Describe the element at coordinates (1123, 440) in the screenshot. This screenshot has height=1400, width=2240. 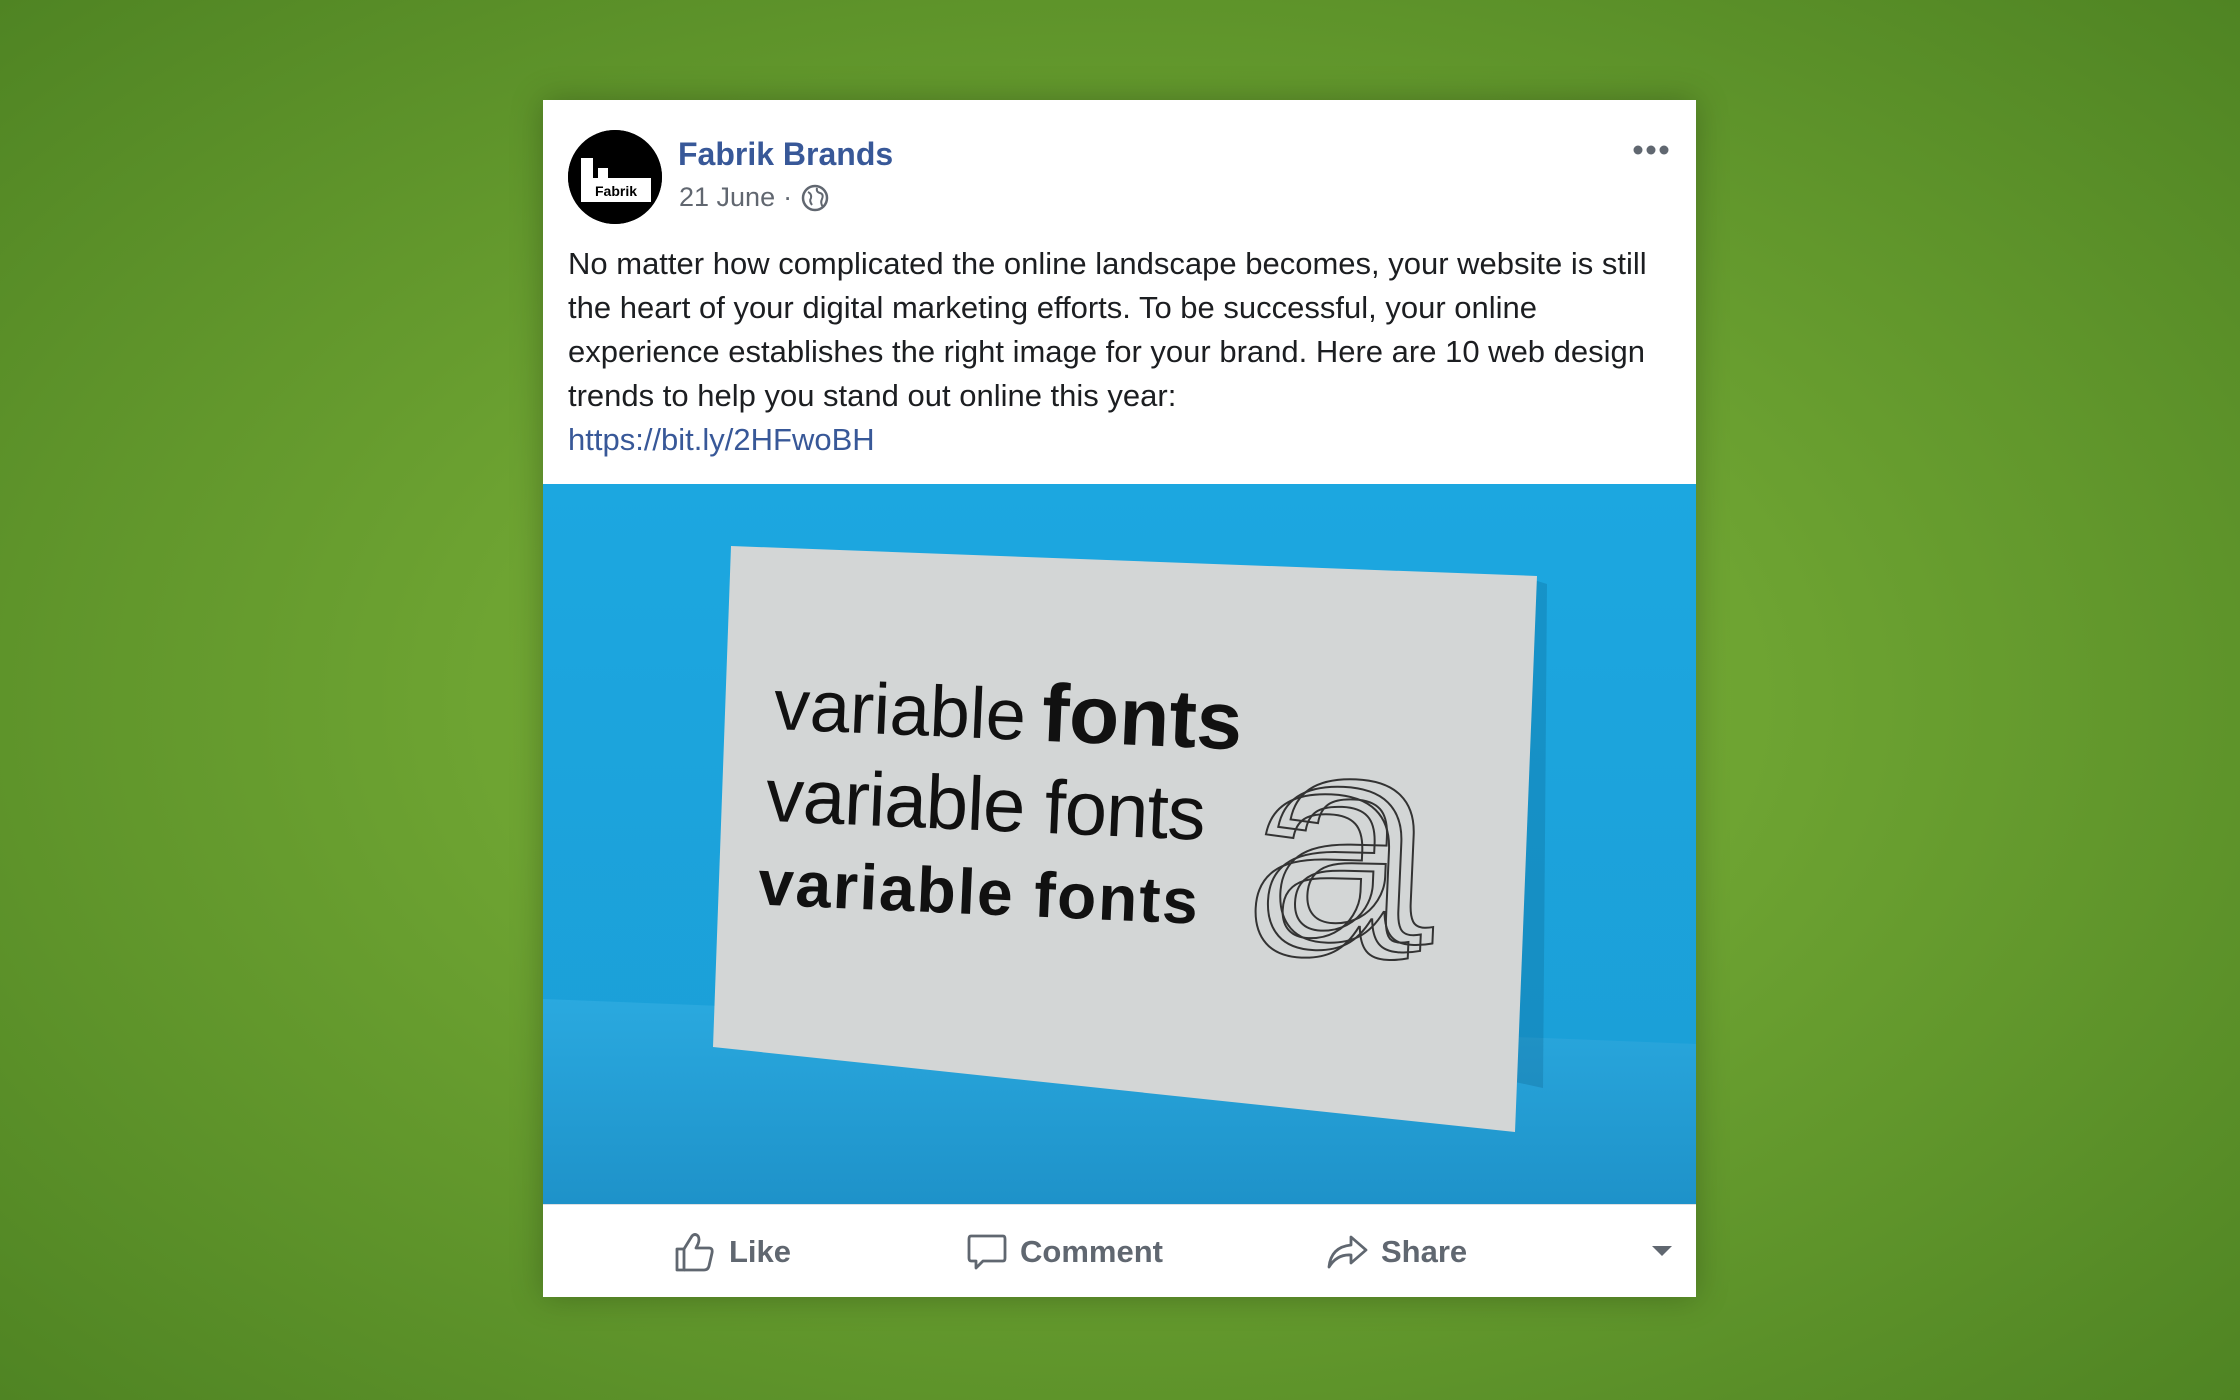
I see `post-link: https://bit.ly/2HFwoBH` at that location.